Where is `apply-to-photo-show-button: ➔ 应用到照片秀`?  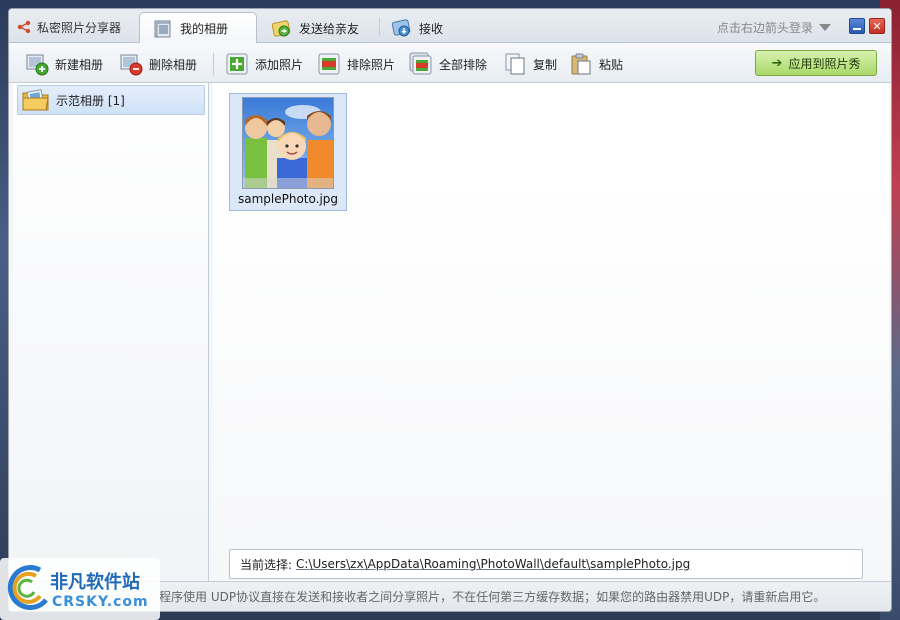 apply-to-photo-show-button: ➔ 应用到照片秀 is located at coordinates (816, 63).